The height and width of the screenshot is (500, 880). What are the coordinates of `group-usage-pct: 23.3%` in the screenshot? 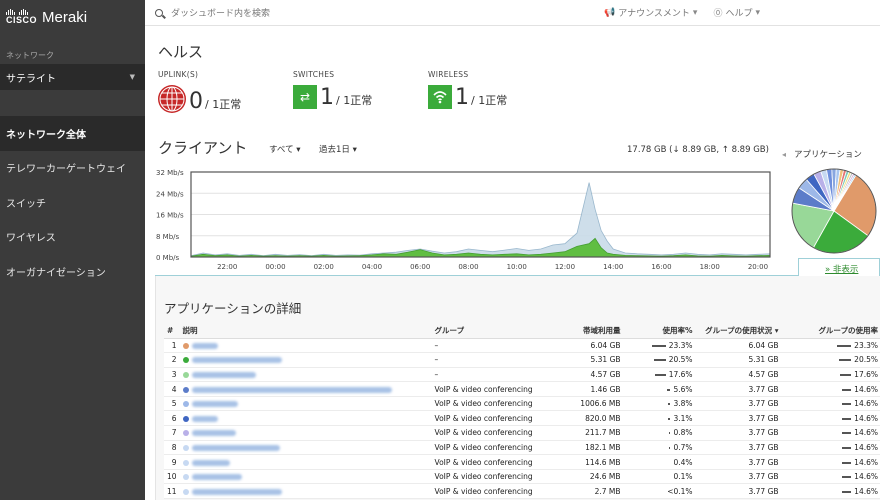 It's located at (830, 346).